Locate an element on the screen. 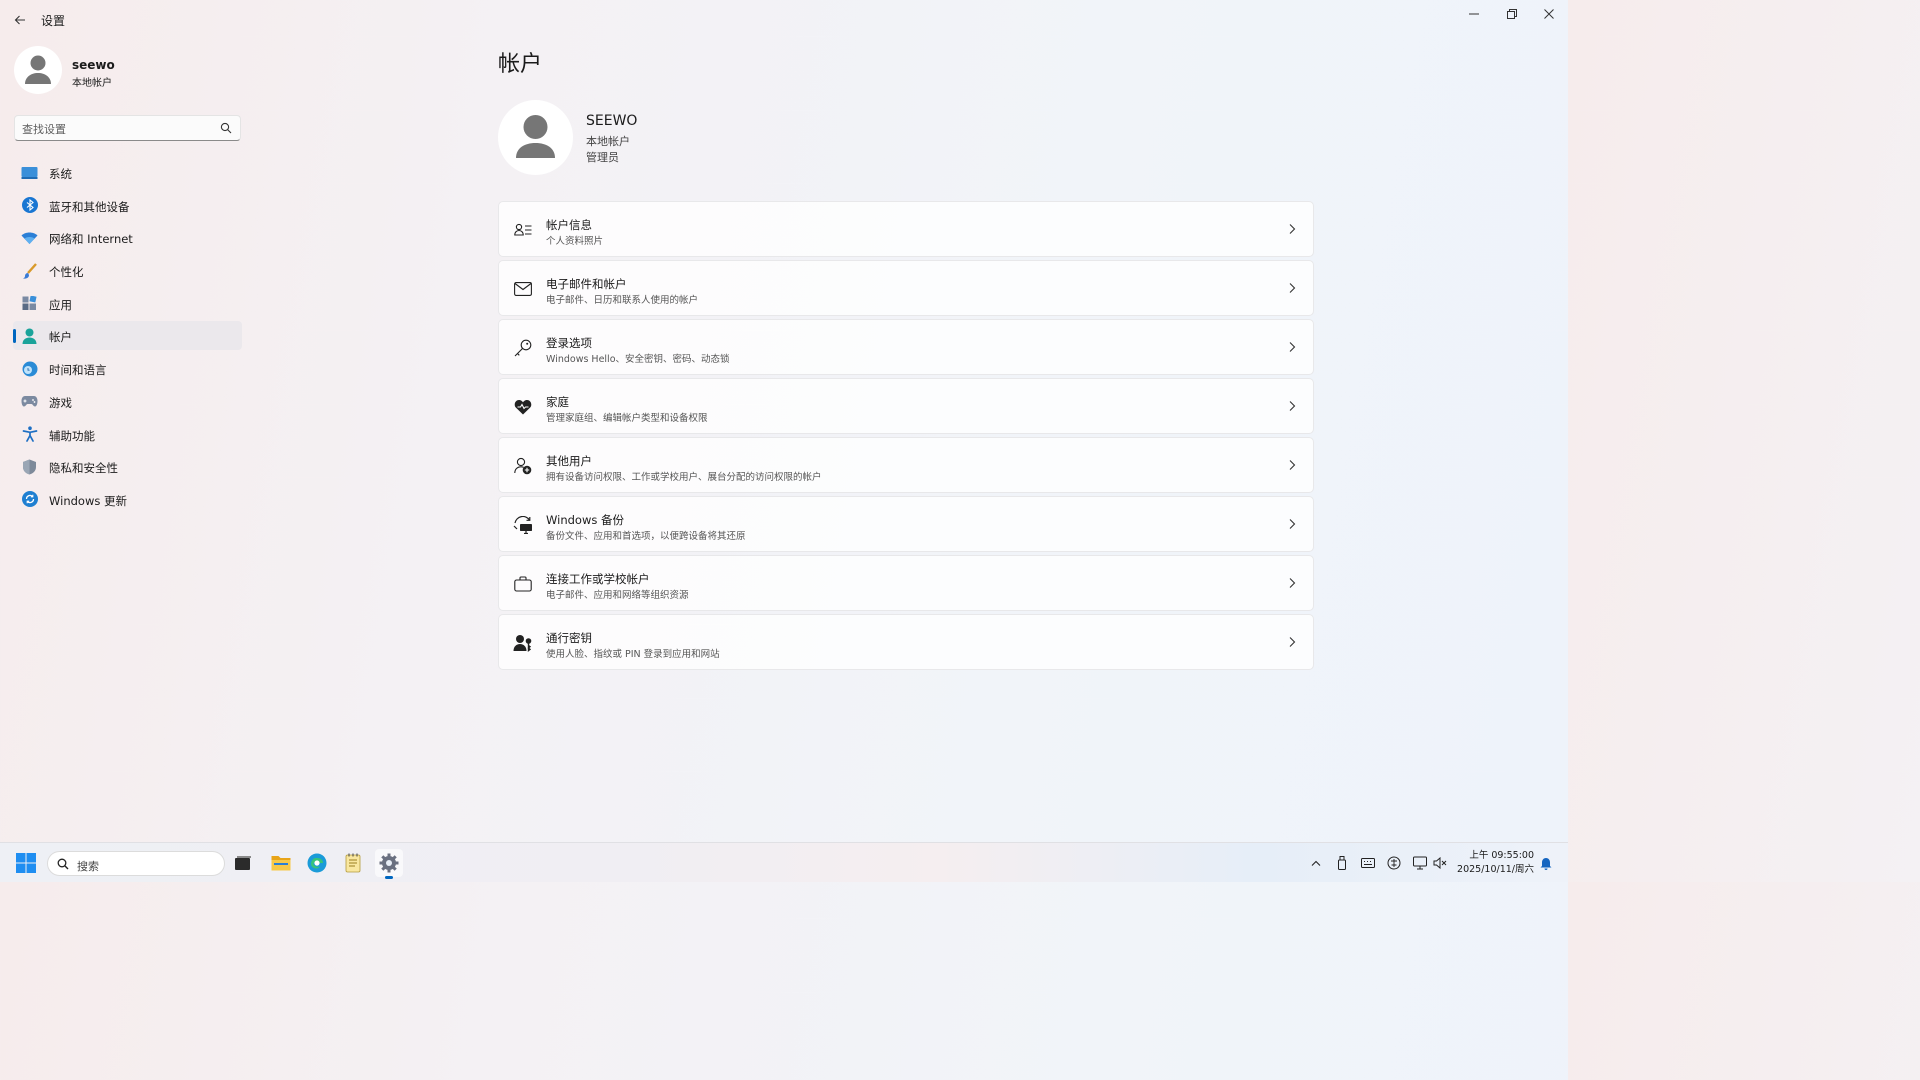 Image resolution: width=1920 pixels, height=1080 pixels. update-icon is located at coordinates (29, 499).